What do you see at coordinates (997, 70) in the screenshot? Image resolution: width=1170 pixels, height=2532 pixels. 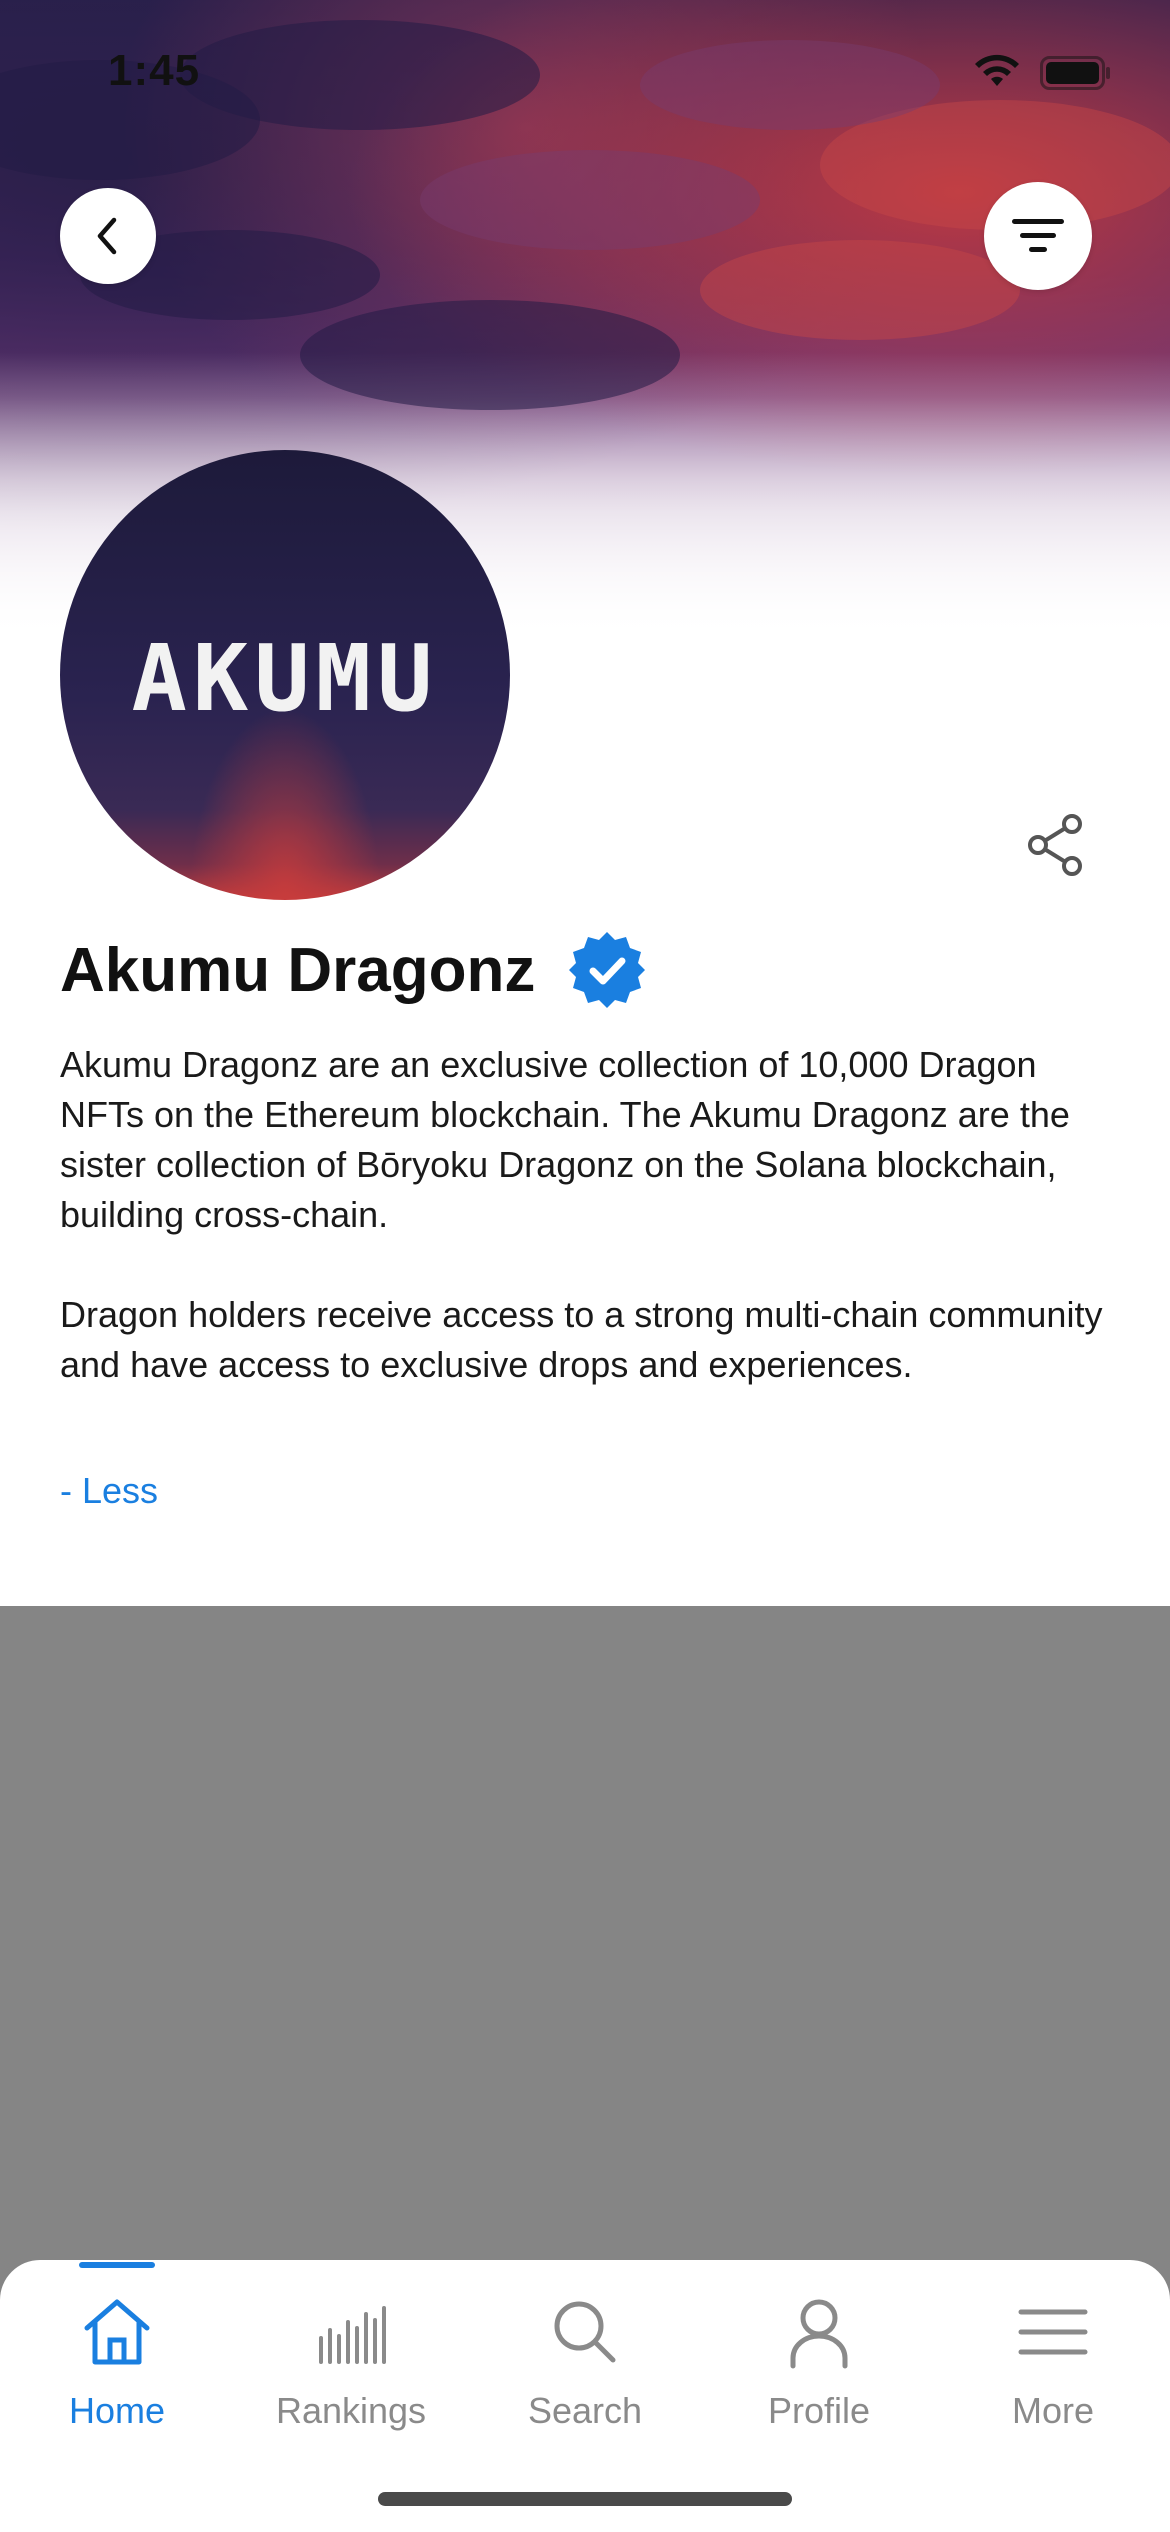 I see `wifi-icon` at bounding box center [997, 70].